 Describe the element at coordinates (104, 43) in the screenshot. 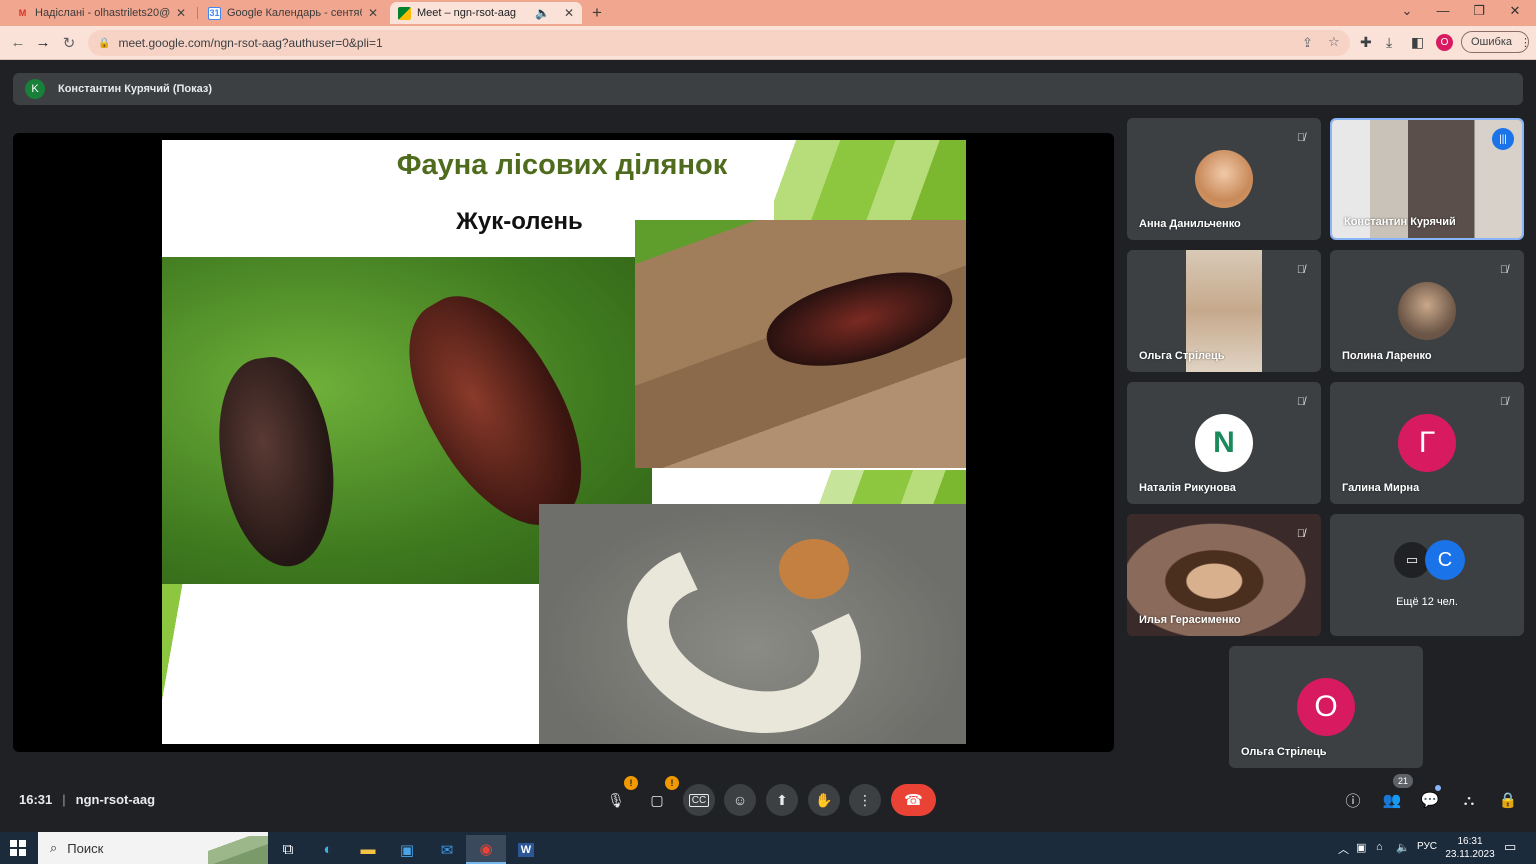

I see `lock-icon: 🔒` at that location.